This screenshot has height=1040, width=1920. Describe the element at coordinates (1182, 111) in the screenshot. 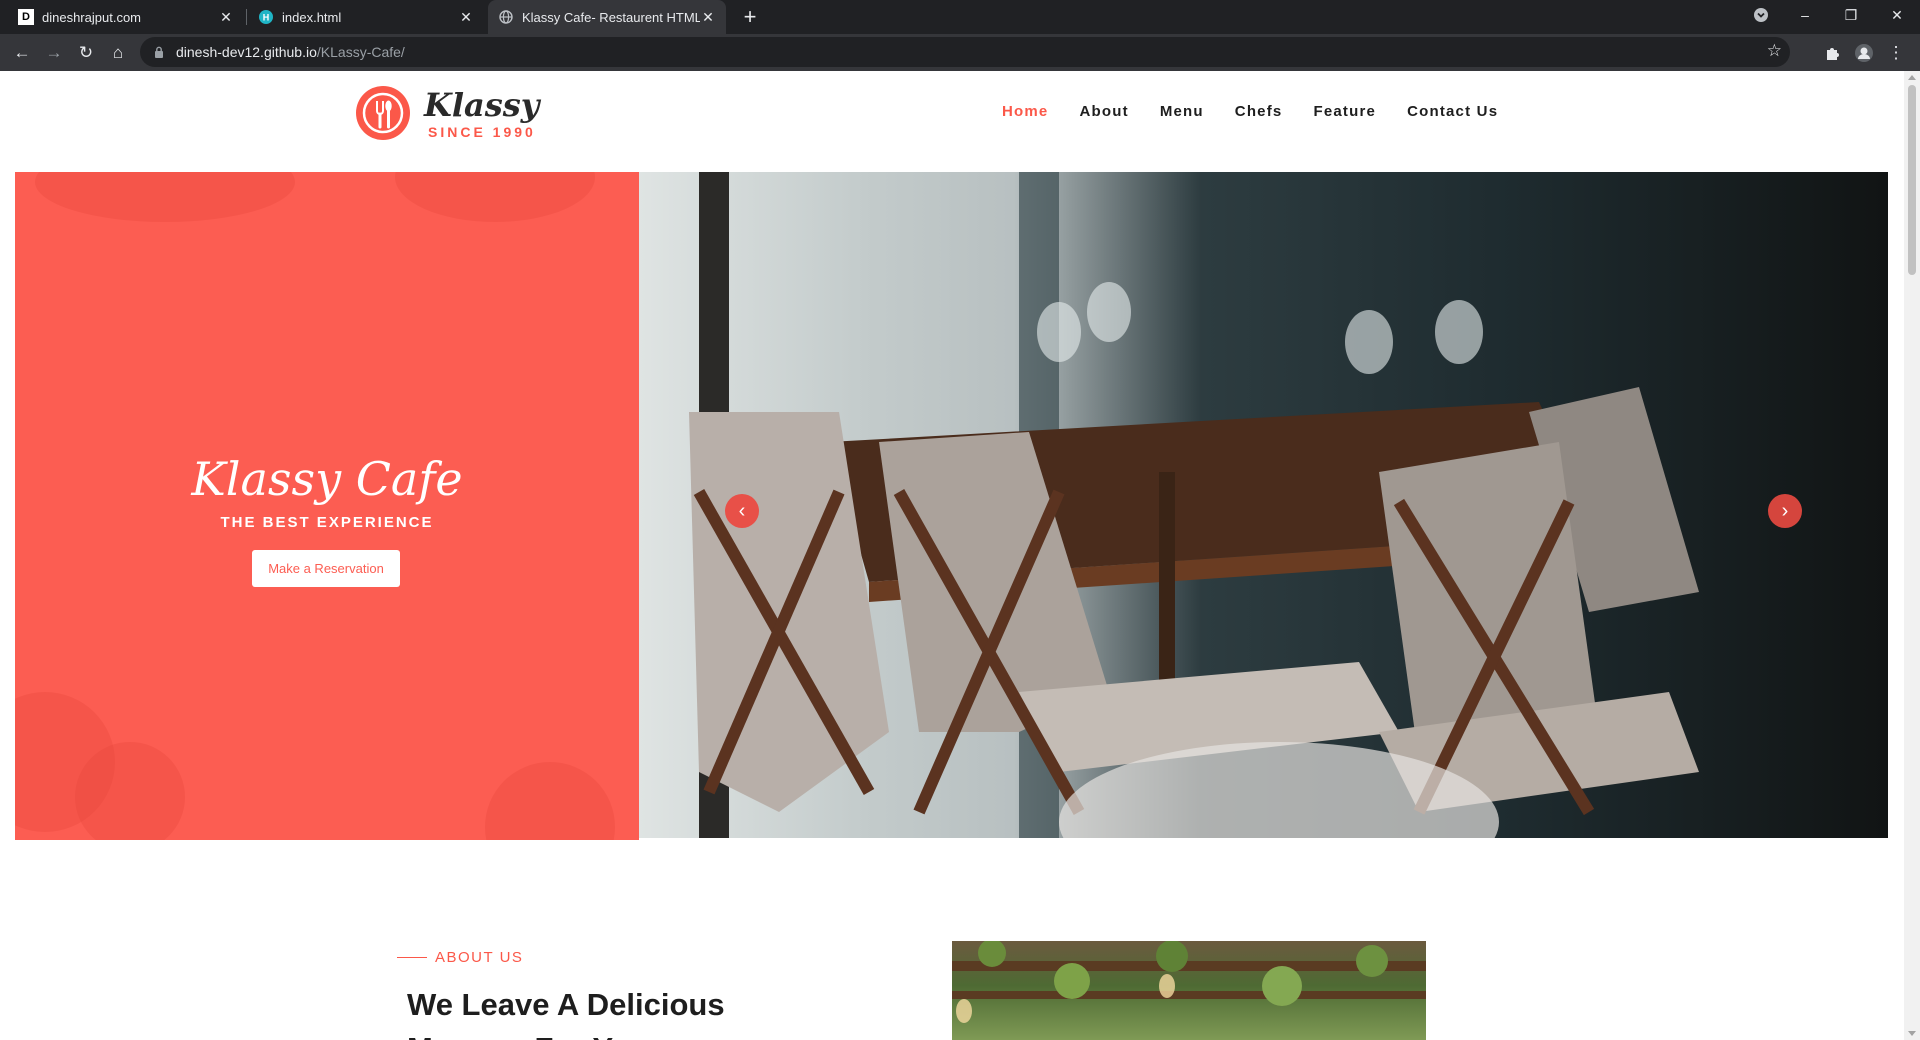

I see `nav-menu: Menu` at that location.